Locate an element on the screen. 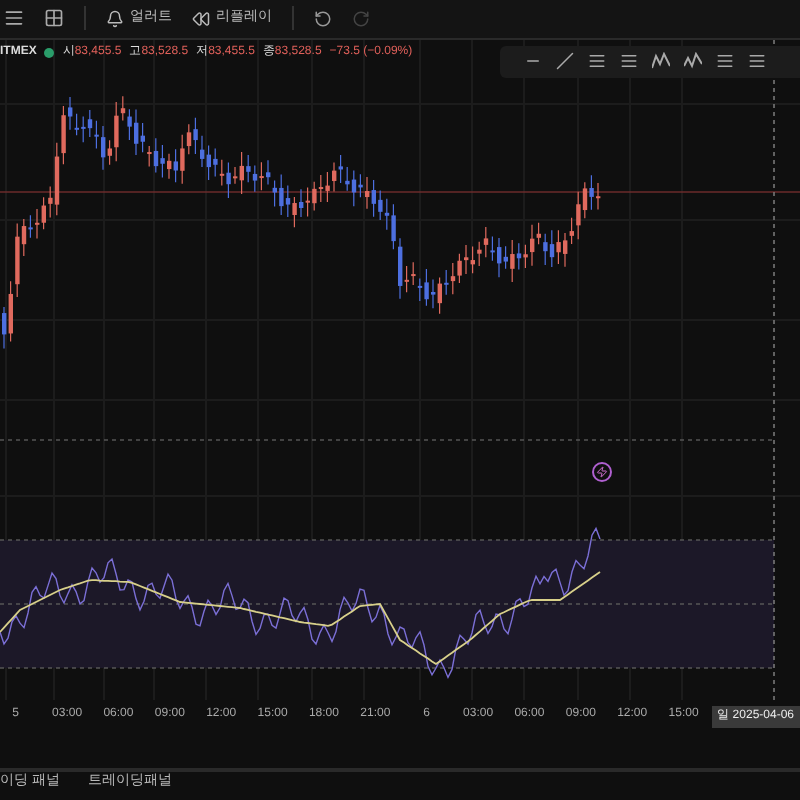  grid-icon is located at coordinates (54, 18).